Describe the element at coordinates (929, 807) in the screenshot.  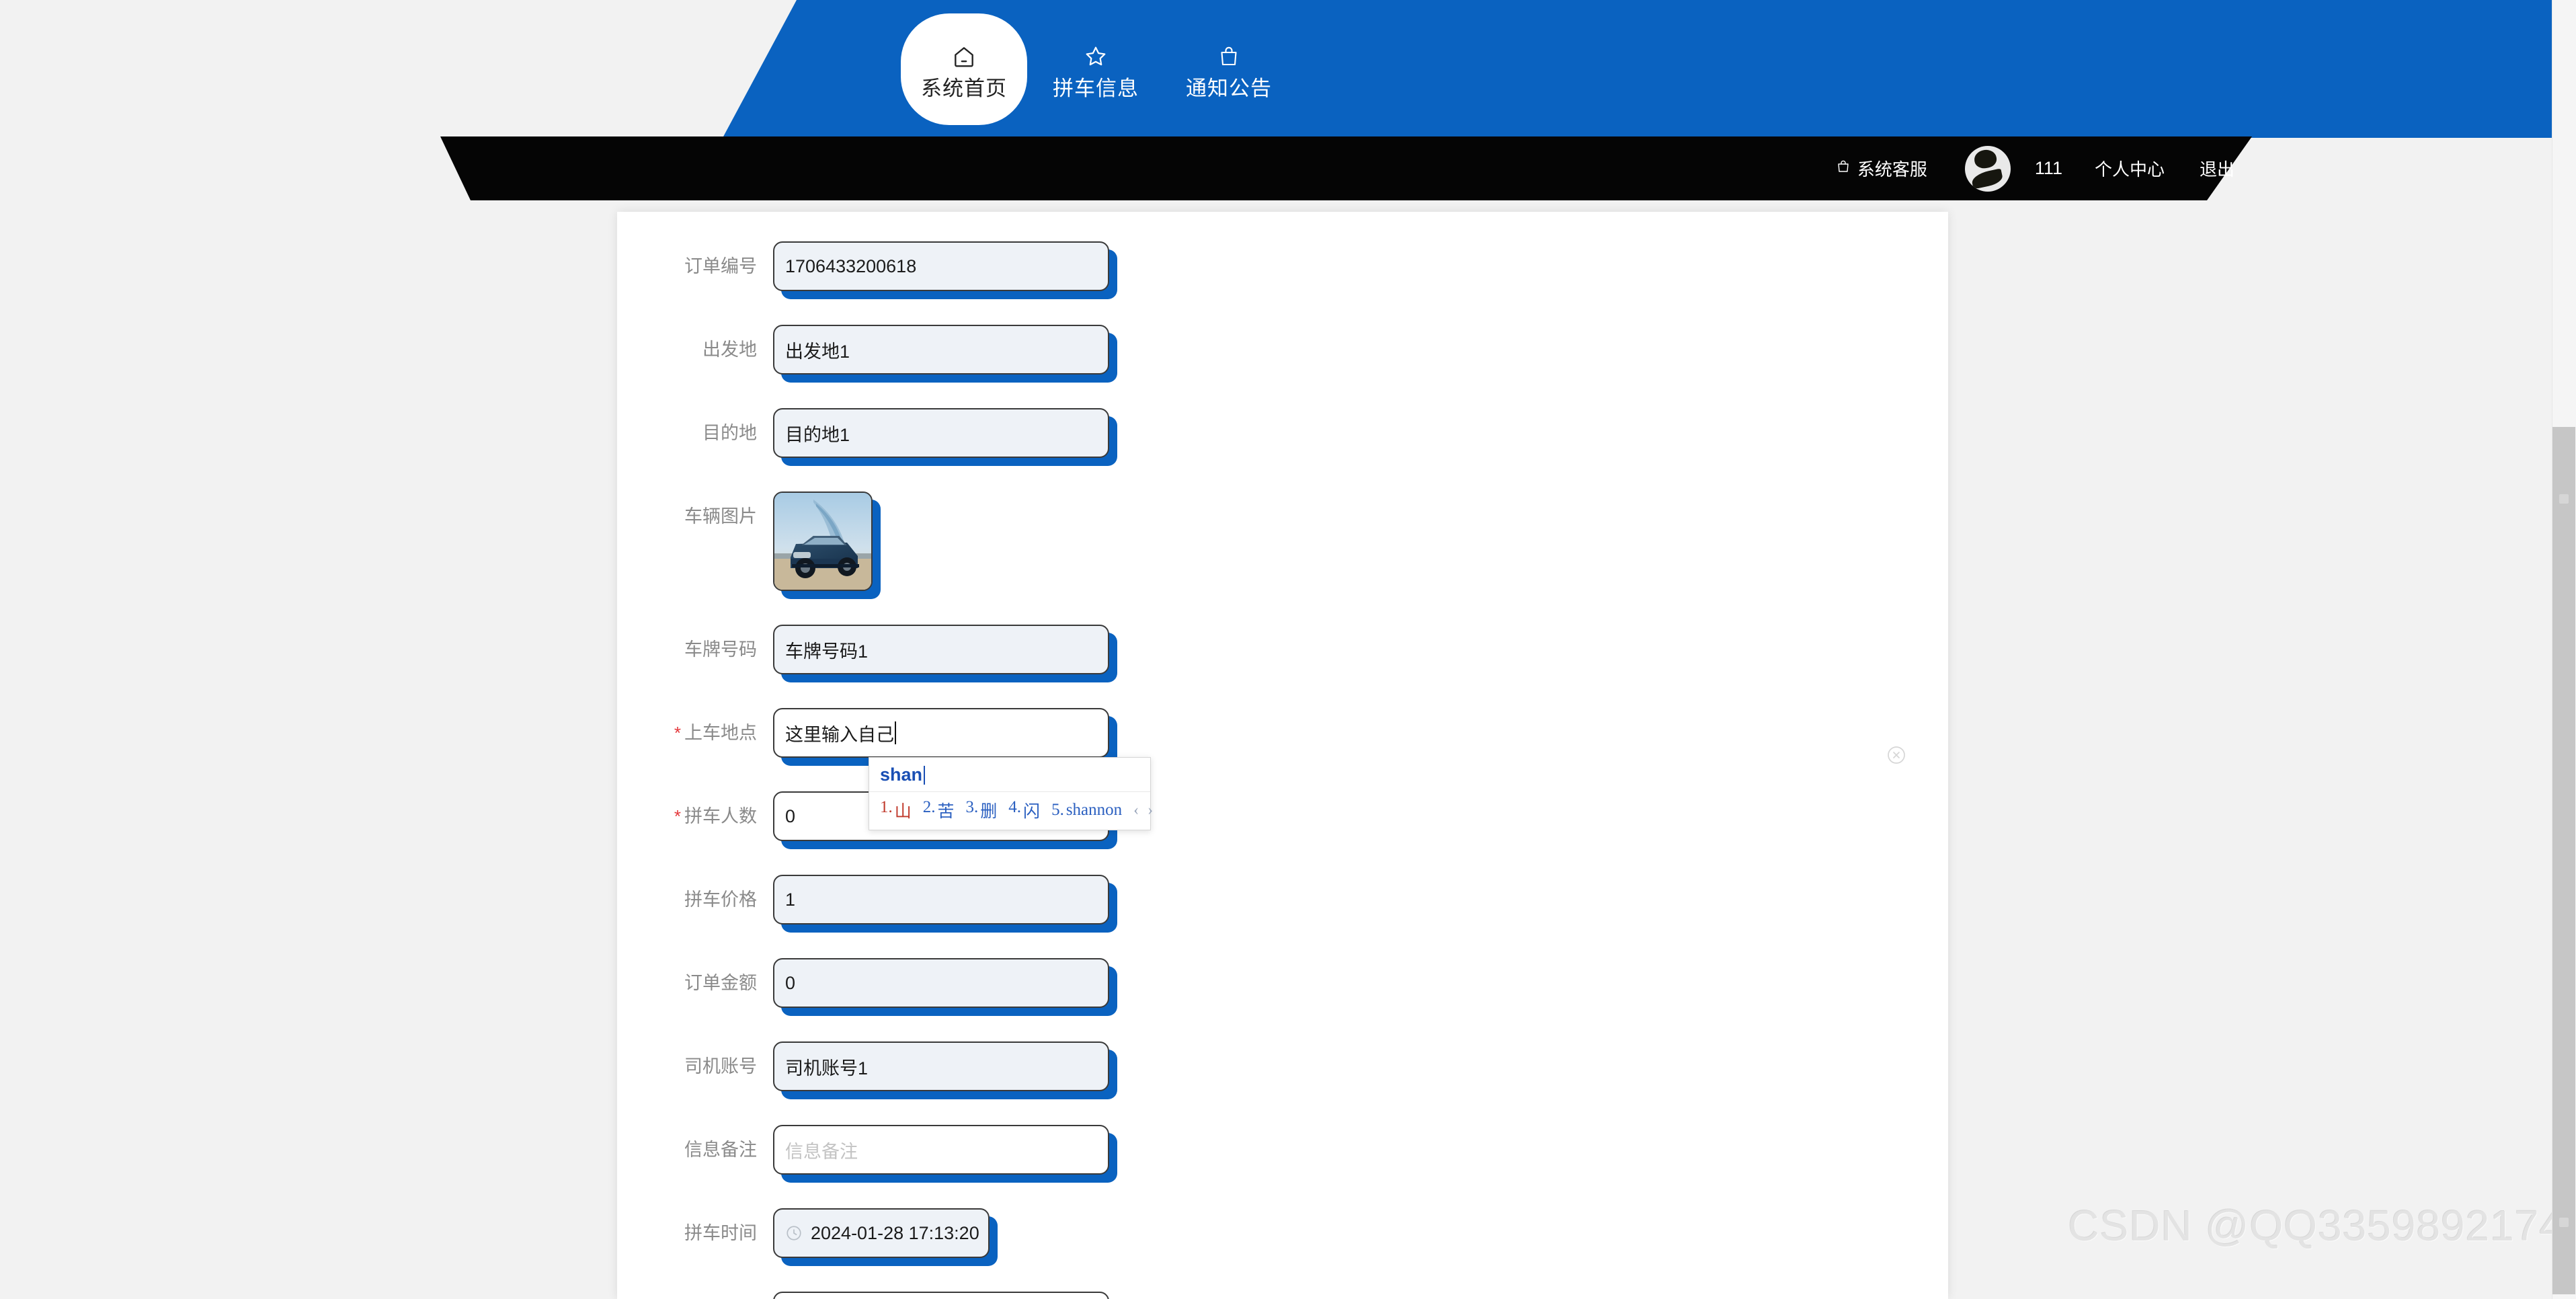
I see `ime-candidate-number: 2.` at that location.